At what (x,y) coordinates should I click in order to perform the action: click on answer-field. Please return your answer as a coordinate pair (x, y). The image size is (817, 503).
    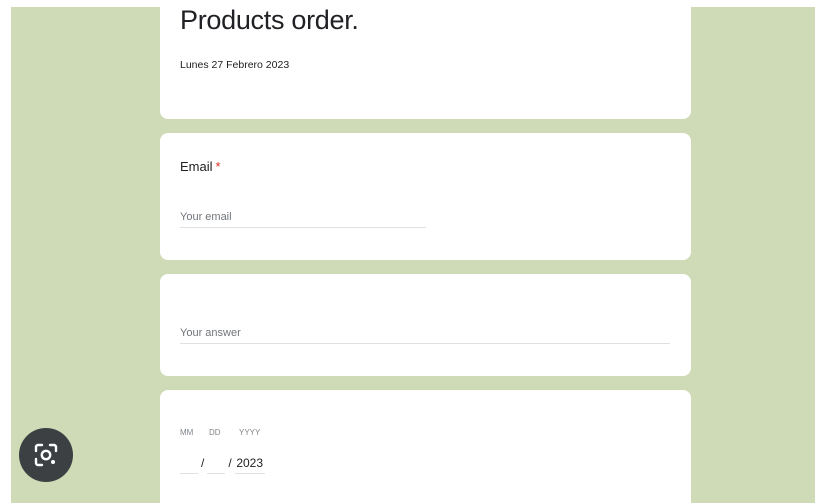
    Looking at the image, I should click on (425, 332).